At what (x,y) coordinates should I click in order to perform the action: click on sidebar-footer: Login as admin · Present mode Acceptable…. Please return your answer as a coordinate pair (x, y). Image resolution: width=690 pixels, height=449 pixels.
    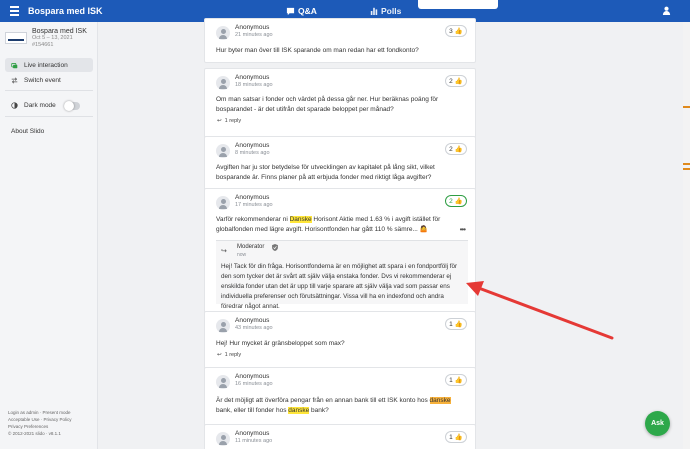
    Looking at the image, I should click on (40, 423).